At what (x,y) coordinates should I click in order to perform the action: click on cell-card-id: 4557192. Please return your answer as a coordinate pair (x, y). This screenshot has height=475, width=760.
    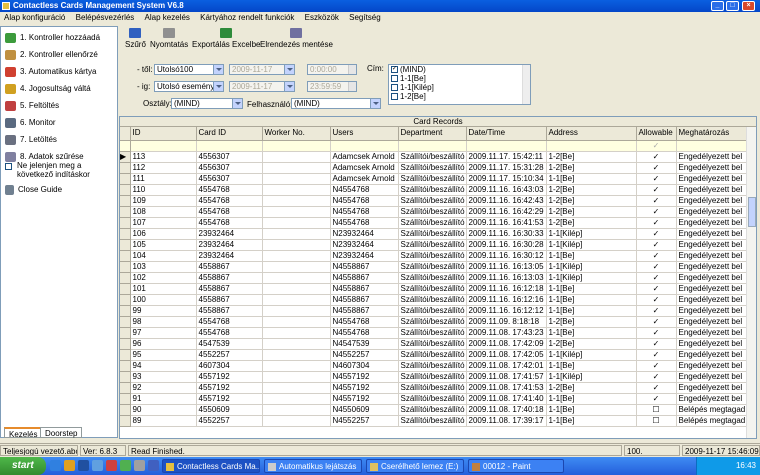
    Looking at the image, I should click on (229, 377).